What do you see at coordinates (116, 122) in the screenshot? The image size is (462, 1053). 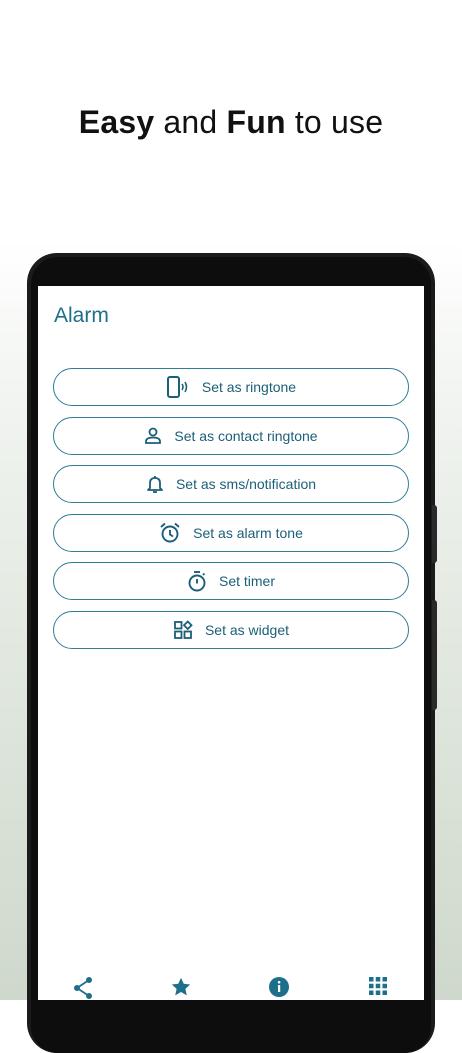 I see `headline-easy: Easy` at bounding box center [116, 122].